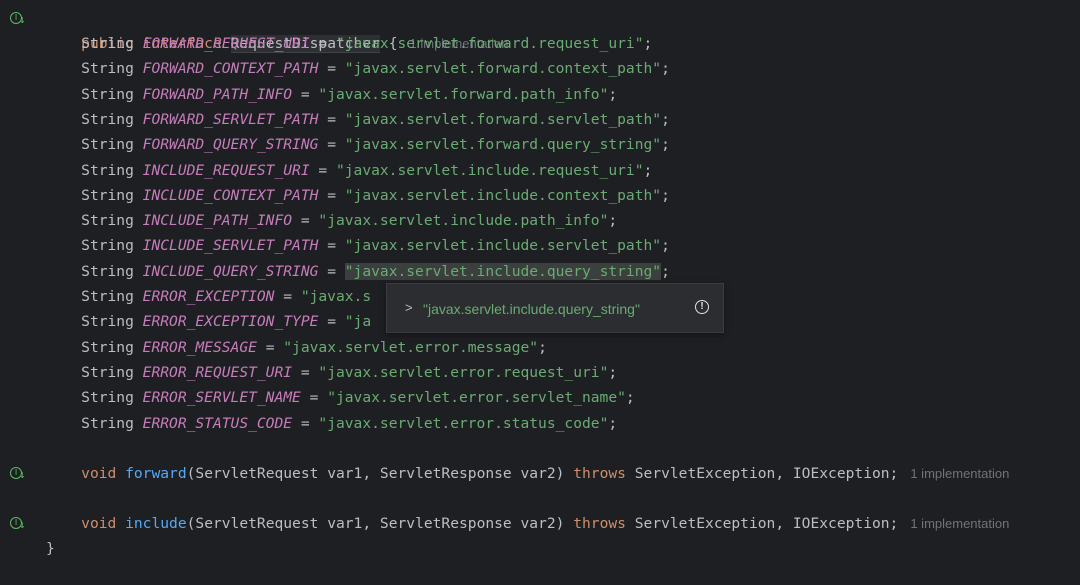 Image resolution: width=1080 pixels, height=585 pixels. Describe the element at coordinates (226, 43) in the screenshot. I see `constant-name: FORWARD_REQUEST_URI` at that location.